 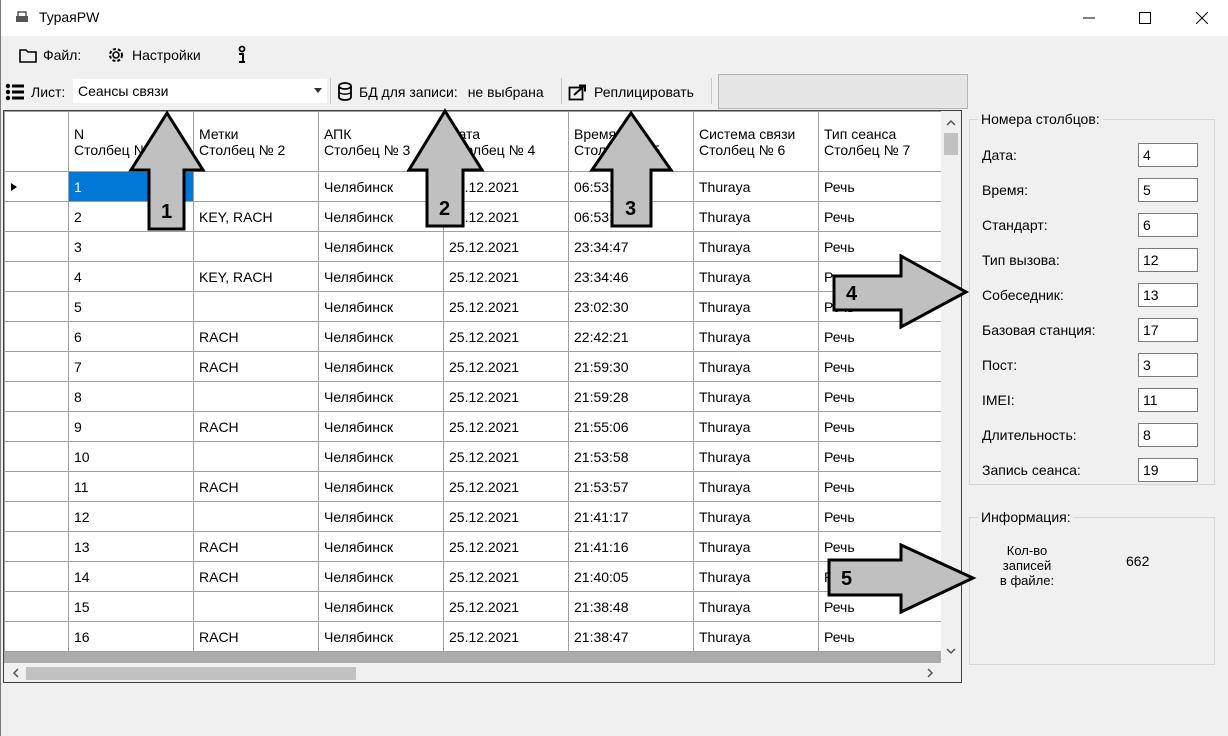 I want to click on annotation-label-1: 1, so click(x=166, y=212).